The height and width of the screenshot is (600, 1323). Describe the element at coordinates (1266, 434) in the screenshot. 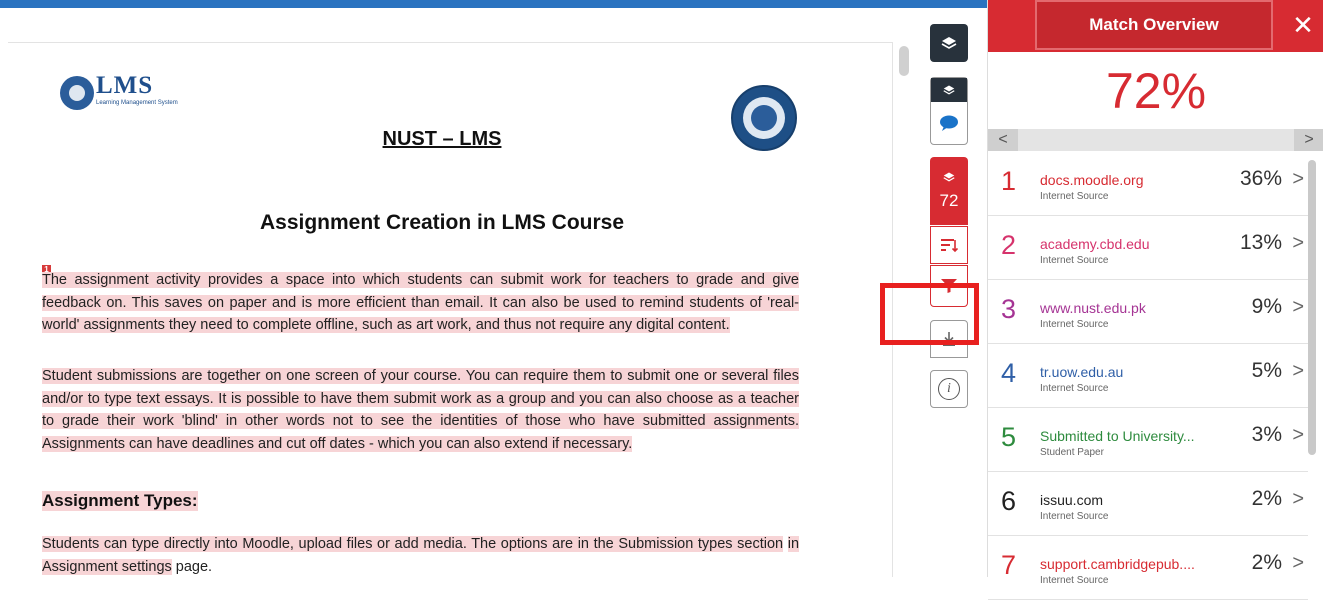

I see `source-percent: 3%` at that location.